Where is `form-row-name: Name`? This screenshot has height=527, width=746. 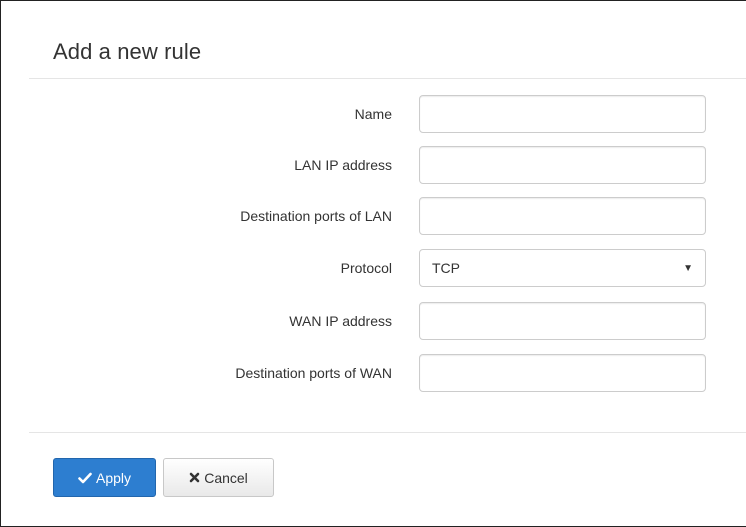 form-row-name: Name is located at coordinates (373, 114).